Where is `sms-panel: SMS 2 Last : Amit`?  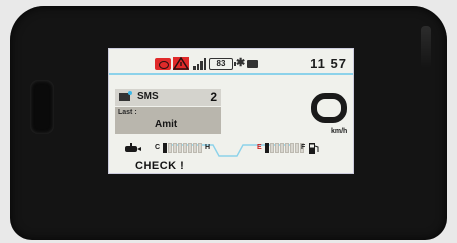
sms-panel: SMS 2 Last : Amit is located at coordinates (168, 111).